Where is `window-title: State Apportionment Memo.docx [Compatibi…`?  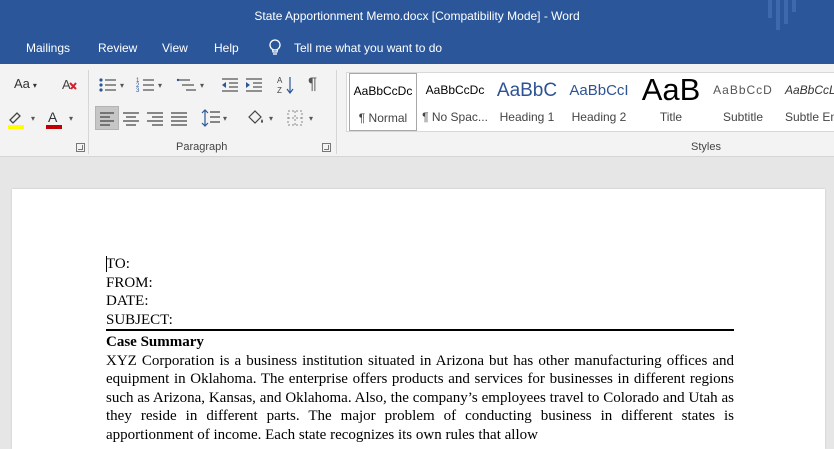 window-title: State Apportionment Memo.docx [Compatibi… is located at coordinates (417, 16).